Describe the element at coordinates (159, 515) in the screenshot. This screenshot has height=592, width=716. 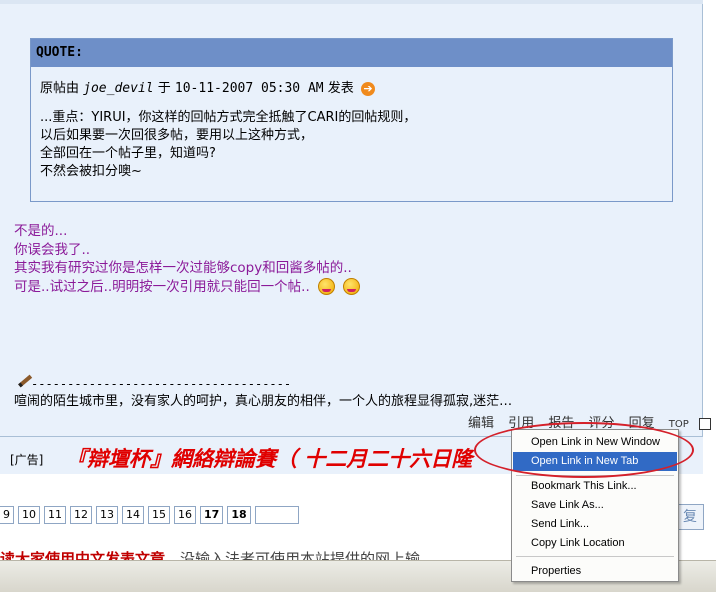
I see `page-link: 15` at that location.